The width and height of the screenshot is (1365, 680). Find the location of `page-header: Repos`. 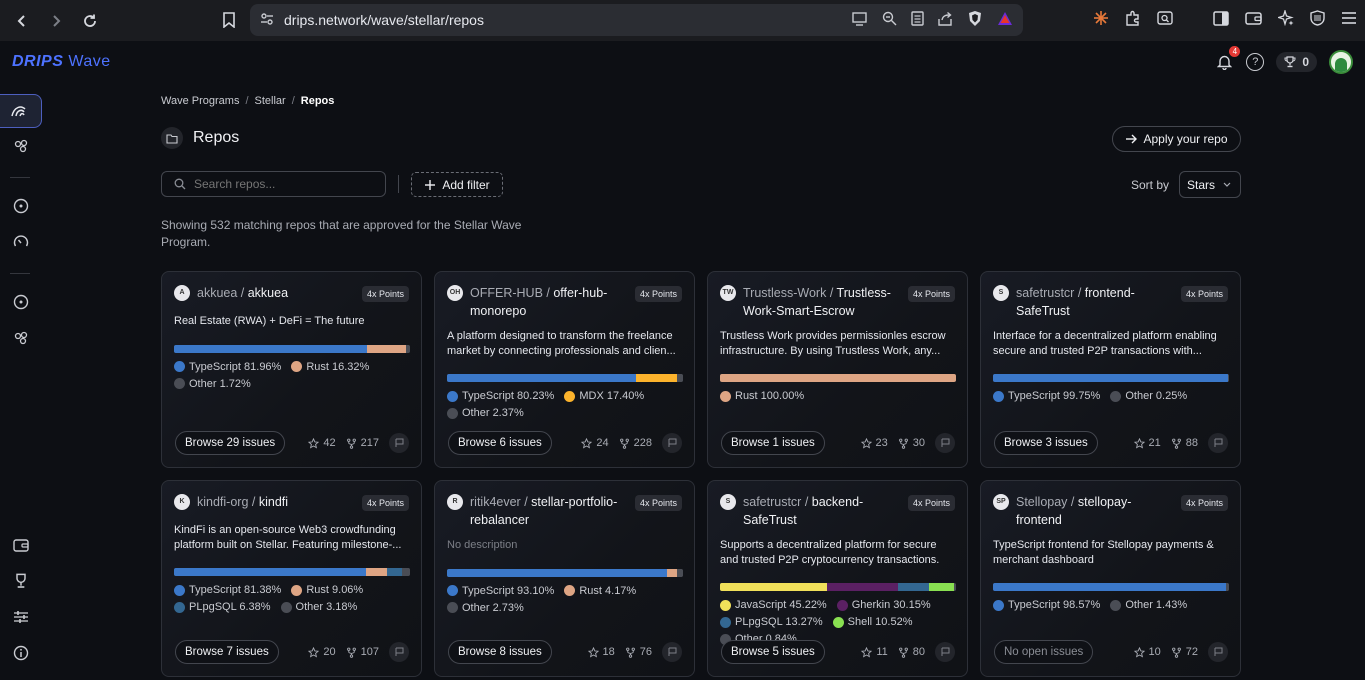

page-header: Repos is located at coordinates (200, 138).